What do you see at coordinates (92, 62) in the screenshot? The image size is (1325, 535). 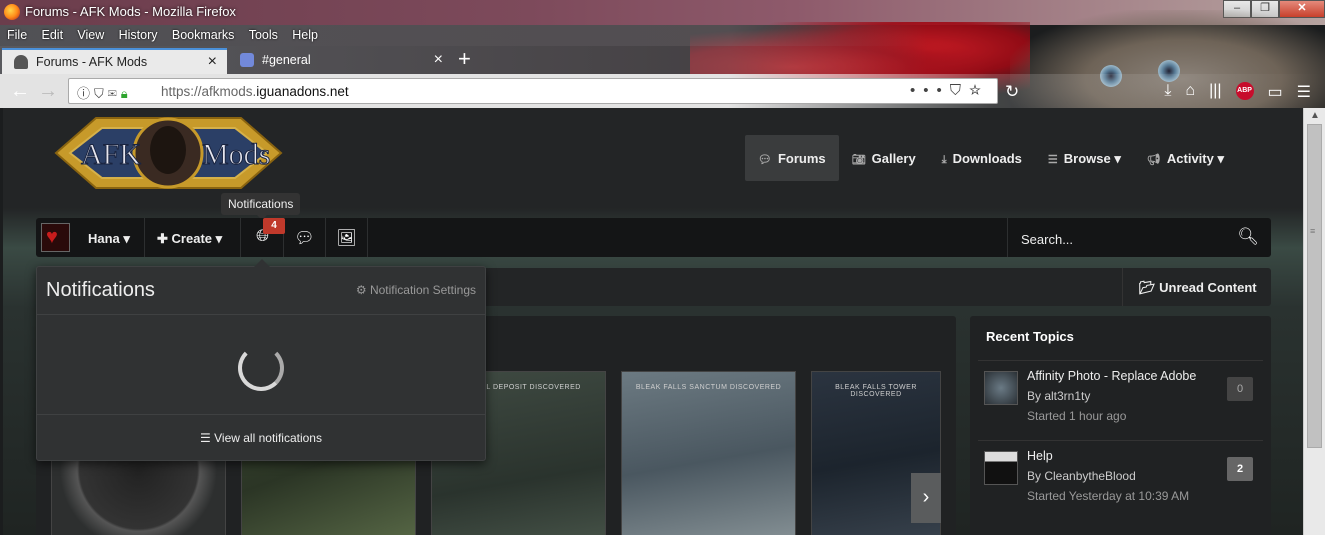 I see `tab-label: Forums - AFK Mods` at bounding box center [92, 62].